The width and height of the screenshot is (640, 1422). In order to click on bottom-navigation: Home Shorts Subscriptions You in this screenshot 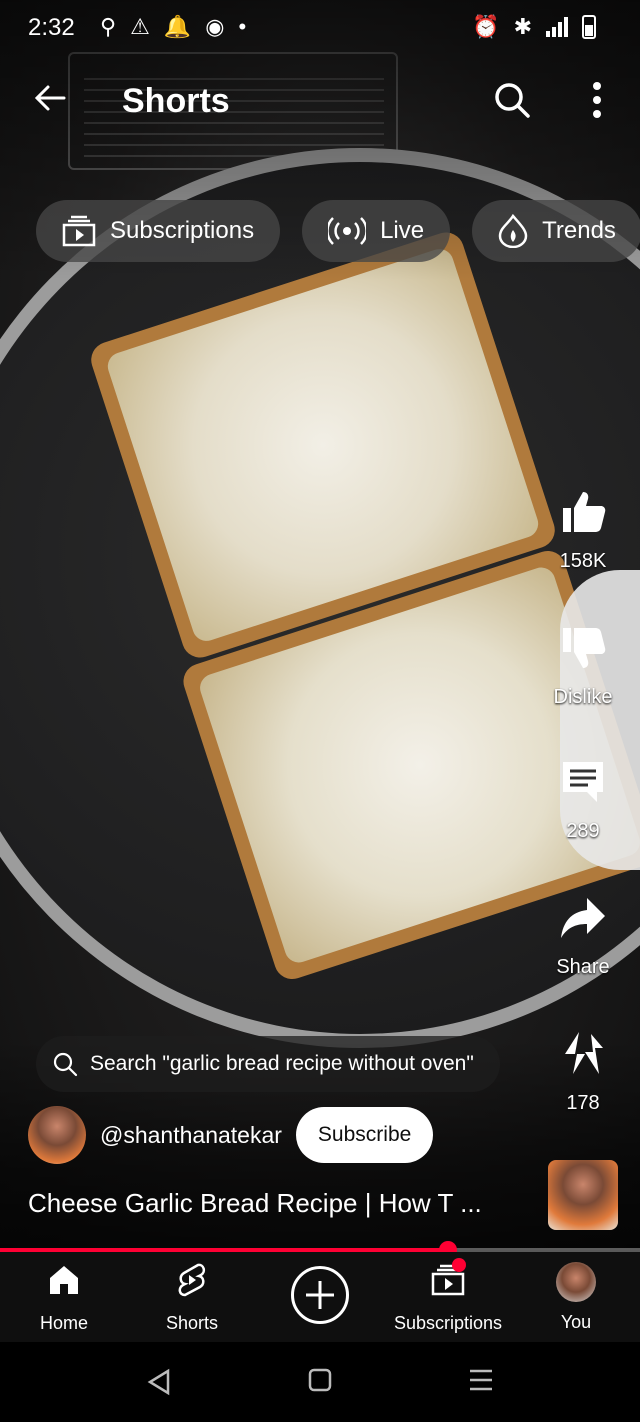, I will do `click(320, 1297)`.